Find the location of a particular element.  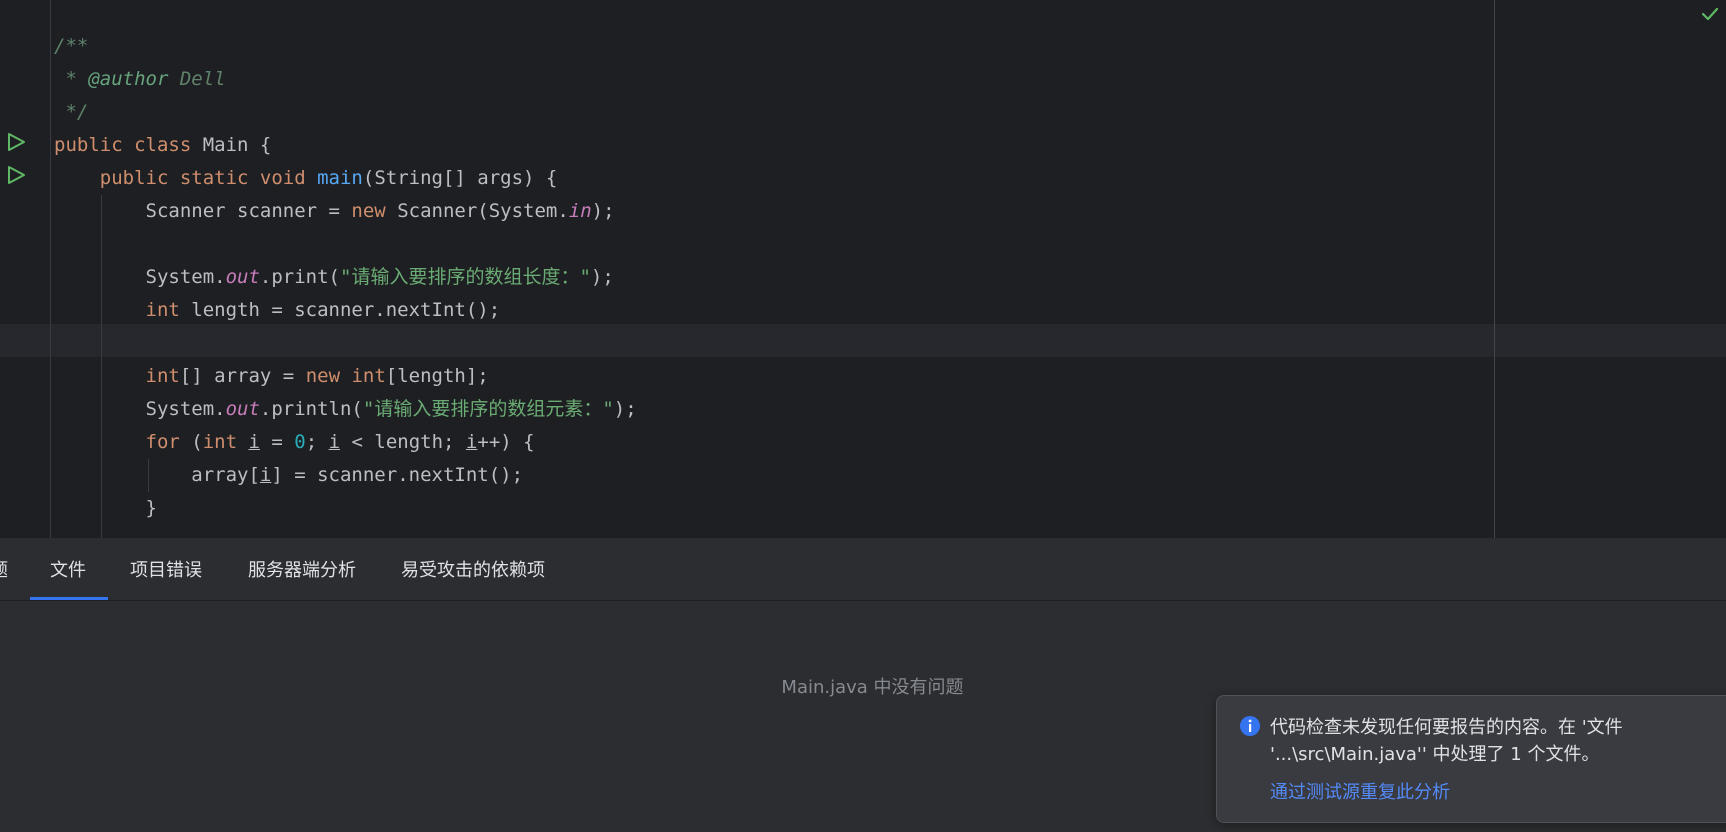

right-margin-guide is located at coordinates (1494, 269).